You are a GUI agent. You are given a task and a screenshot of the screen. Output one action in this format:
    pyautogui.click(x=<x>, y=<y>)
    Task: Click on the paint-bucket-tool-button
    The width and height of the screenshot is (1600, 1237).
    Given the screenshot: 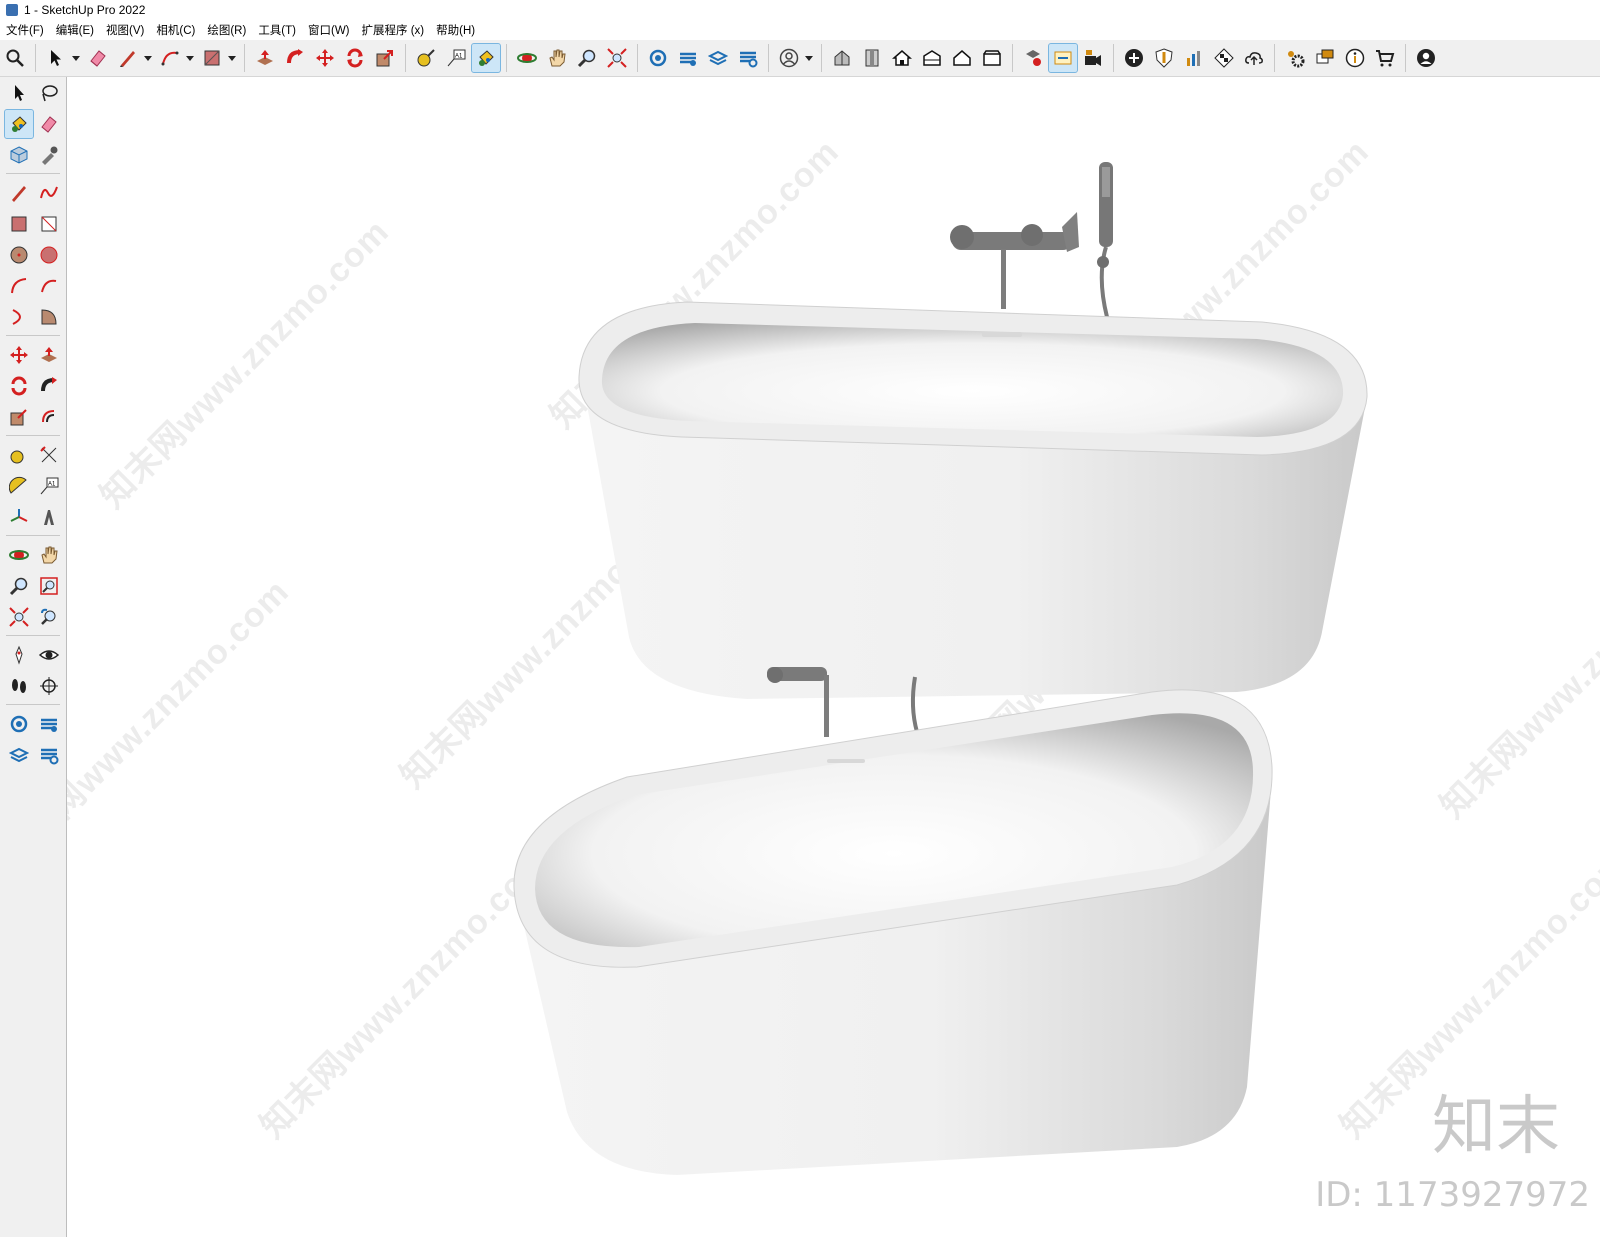 What is the action you would take?
    pyautogui.click(x=486, y=58)
    